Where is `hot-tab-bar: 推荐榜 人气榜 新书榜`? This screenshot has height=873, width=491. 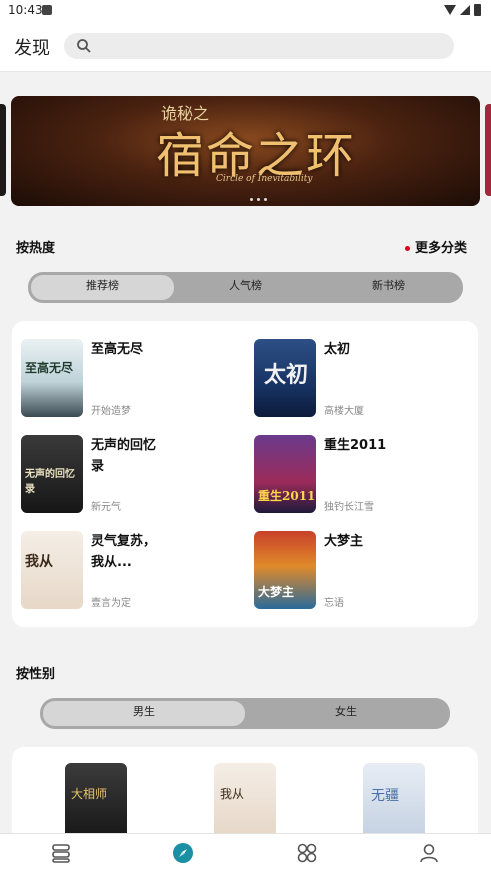 hot-tab-bar: 推荐榜 人气榜 新书榜 is located at coordinates (245, 287).